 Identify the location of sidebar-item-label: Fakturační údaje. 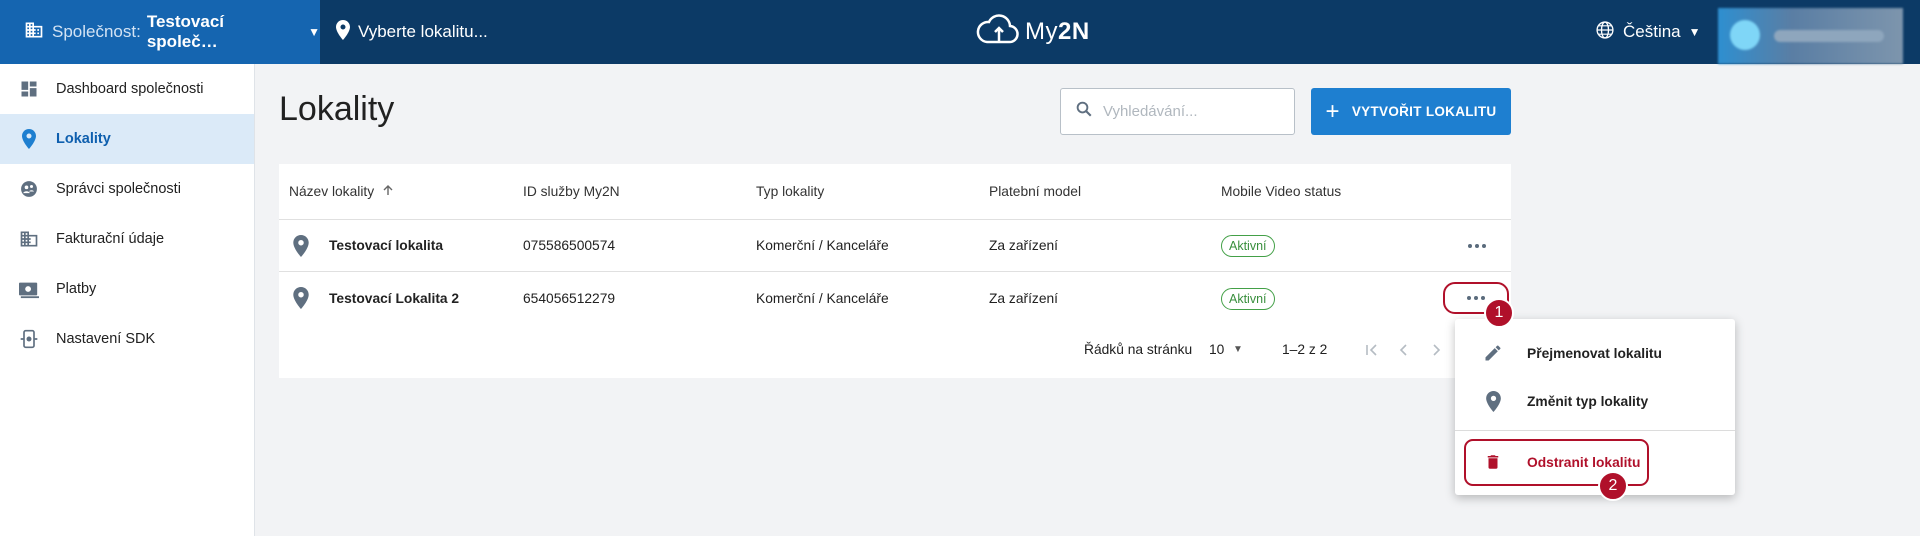
(110, 239).